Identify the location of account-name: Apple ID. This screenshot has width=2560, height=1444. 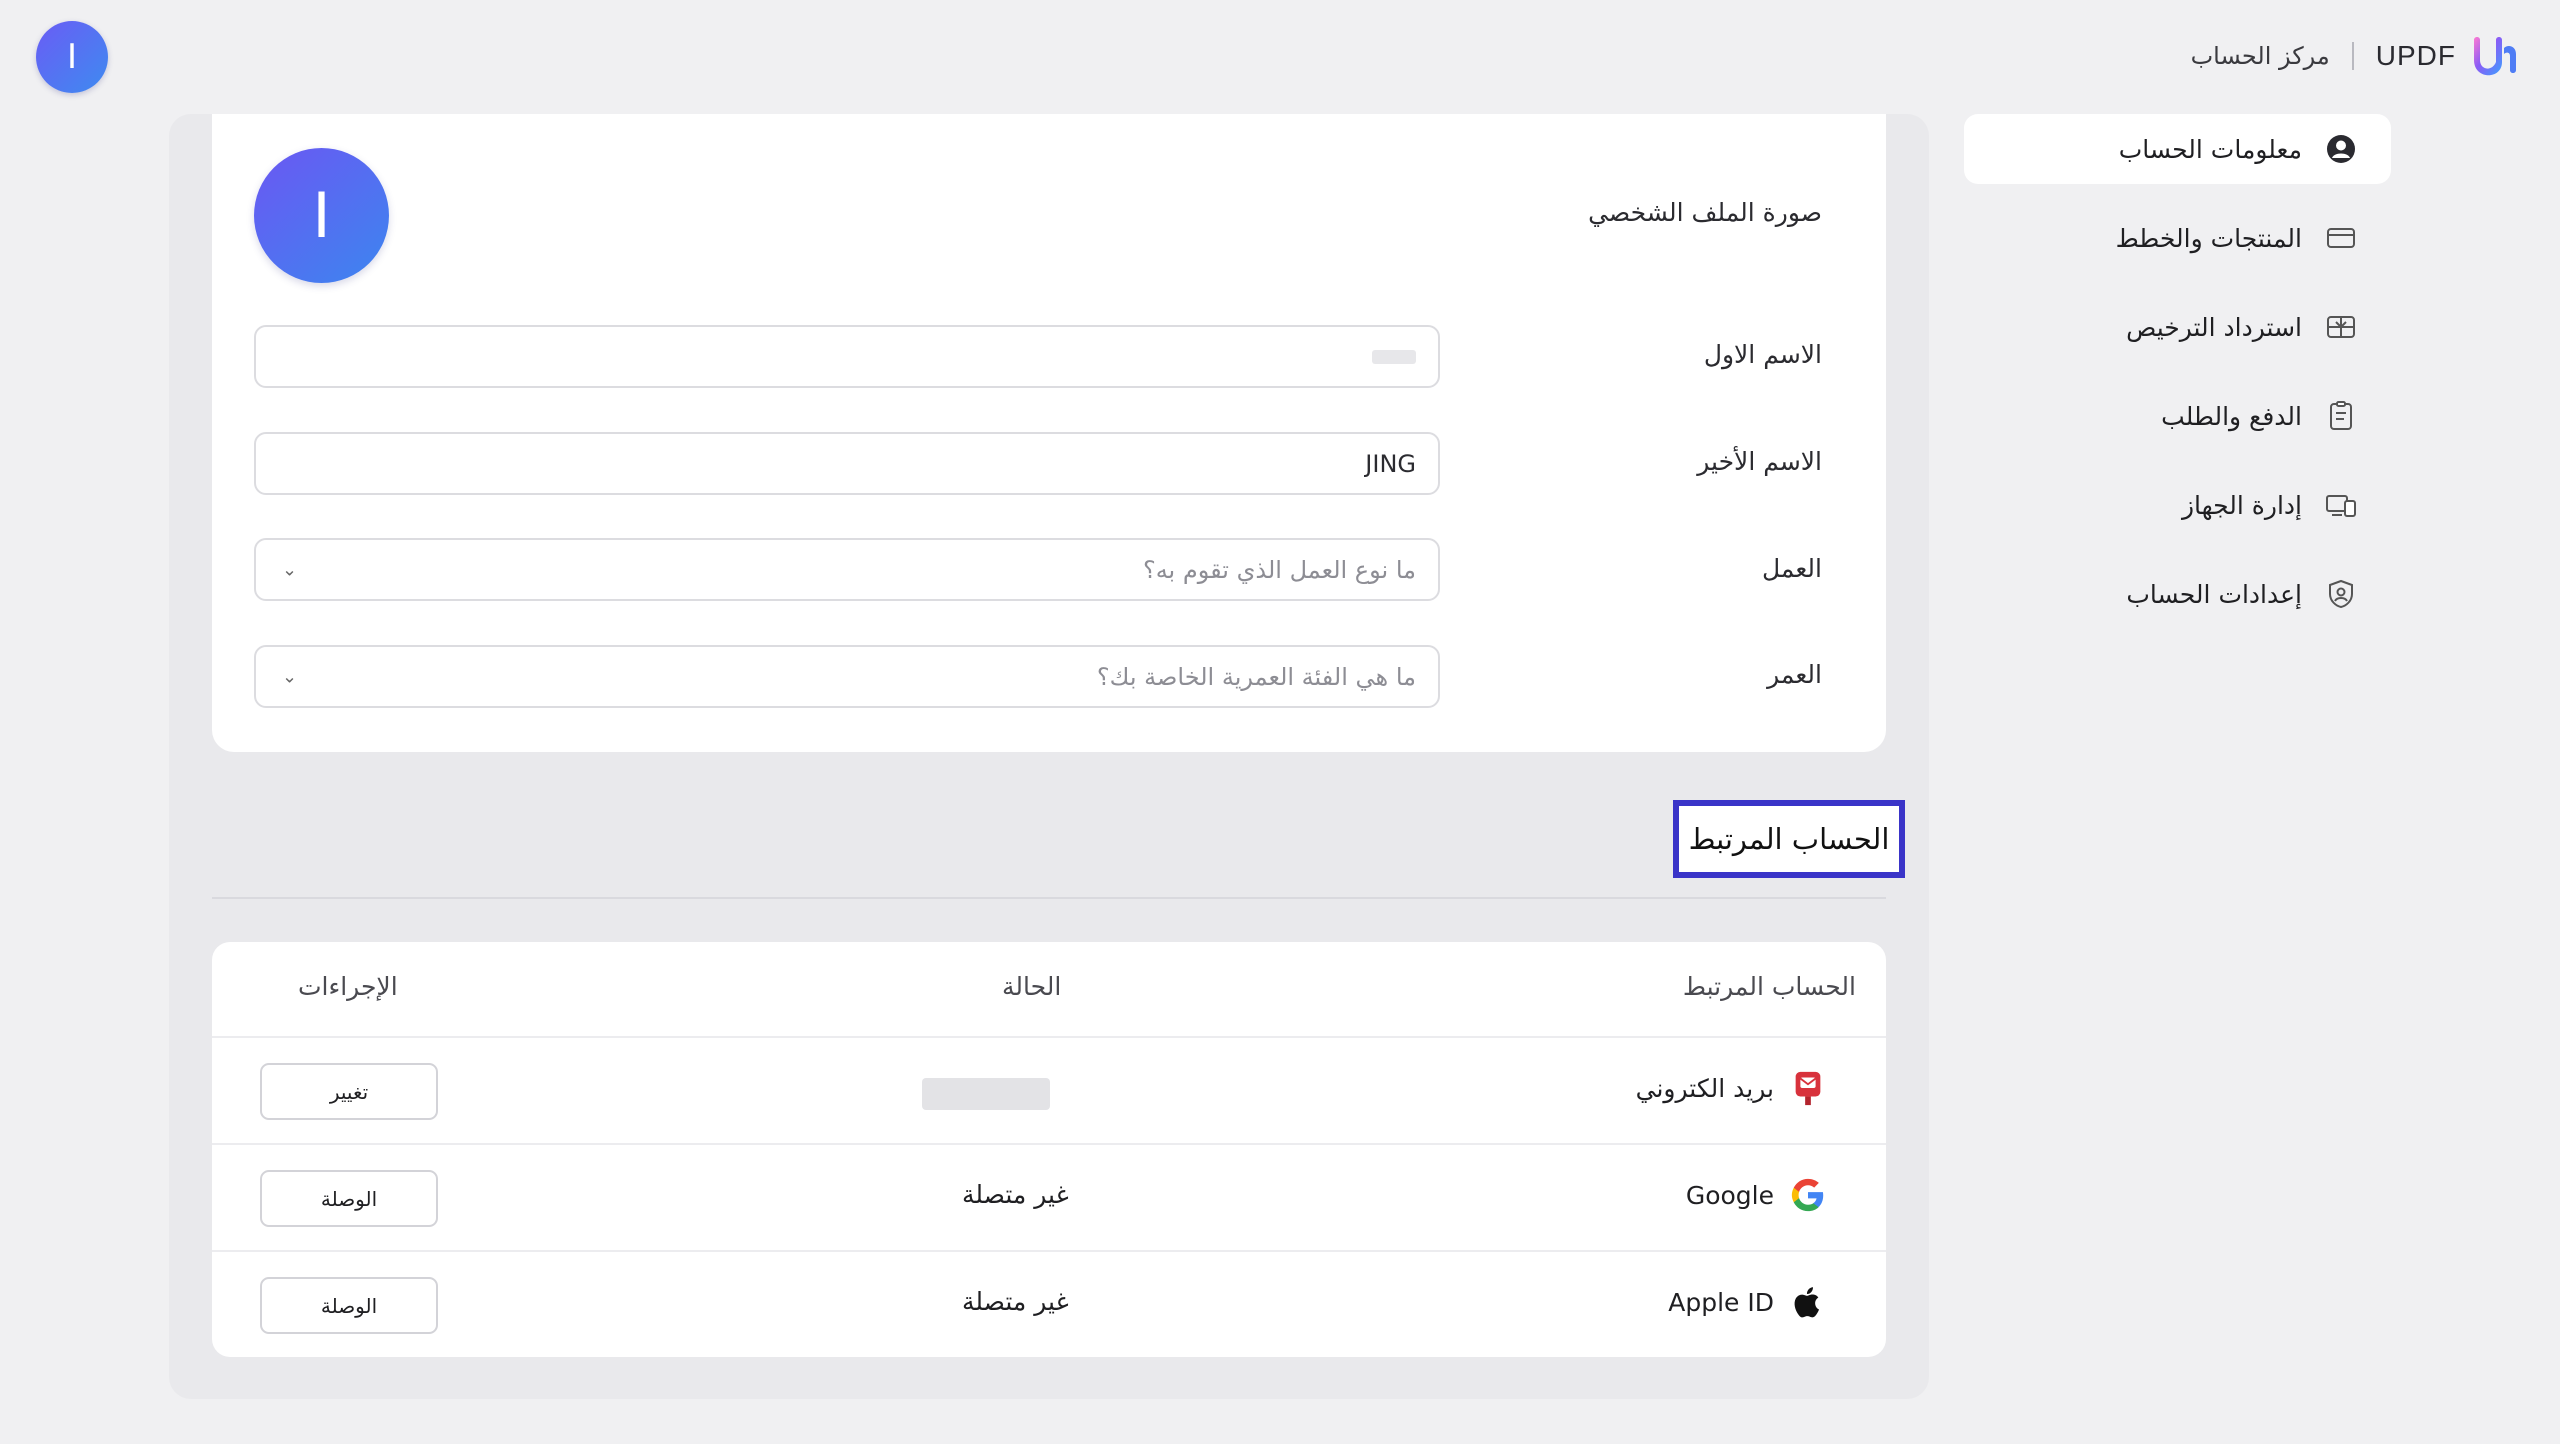
(1721, 1302).